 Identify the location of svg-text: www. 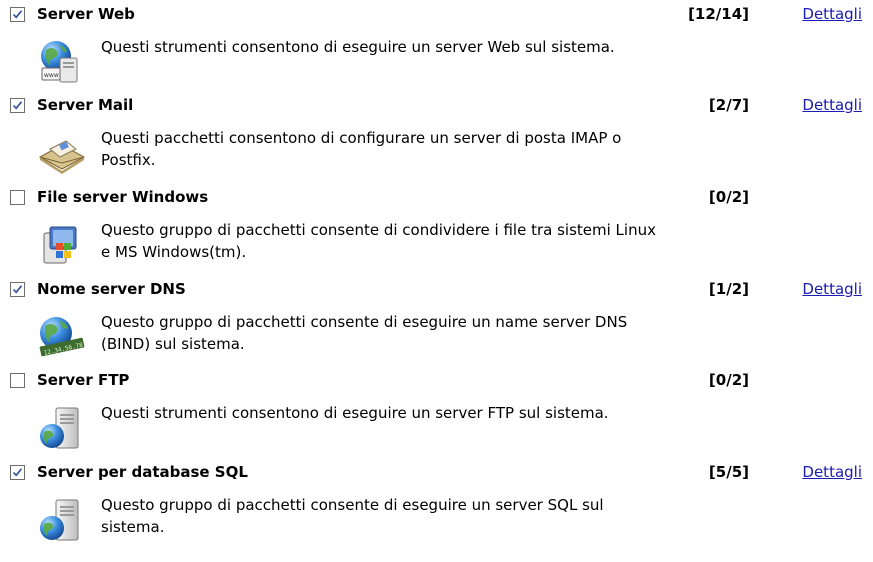
(51, 75).